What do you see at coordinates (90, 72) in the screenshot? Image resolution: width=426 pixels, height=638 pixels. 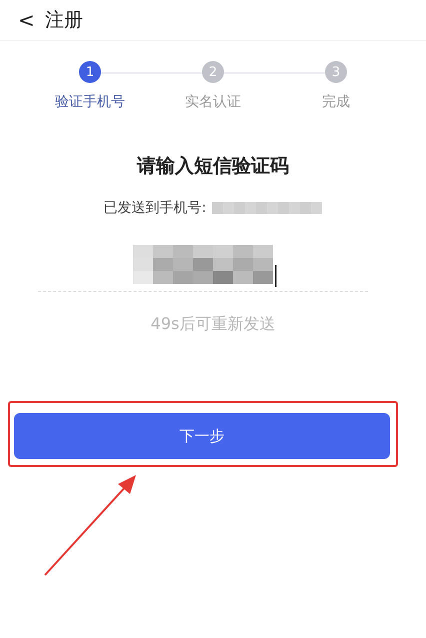 I see `step-number: 1` at bounding box center [90, 72].